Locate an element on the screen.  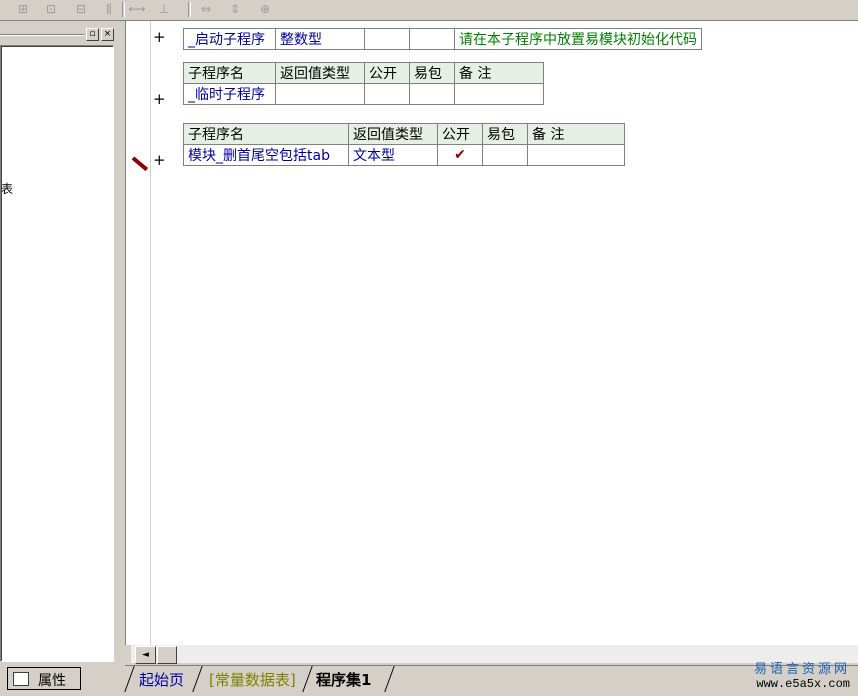
subroutine-table-temp: 子程序名 返回值类型 公开 易包 备 注 _临时子程序 is located at coordinates (363, 83).